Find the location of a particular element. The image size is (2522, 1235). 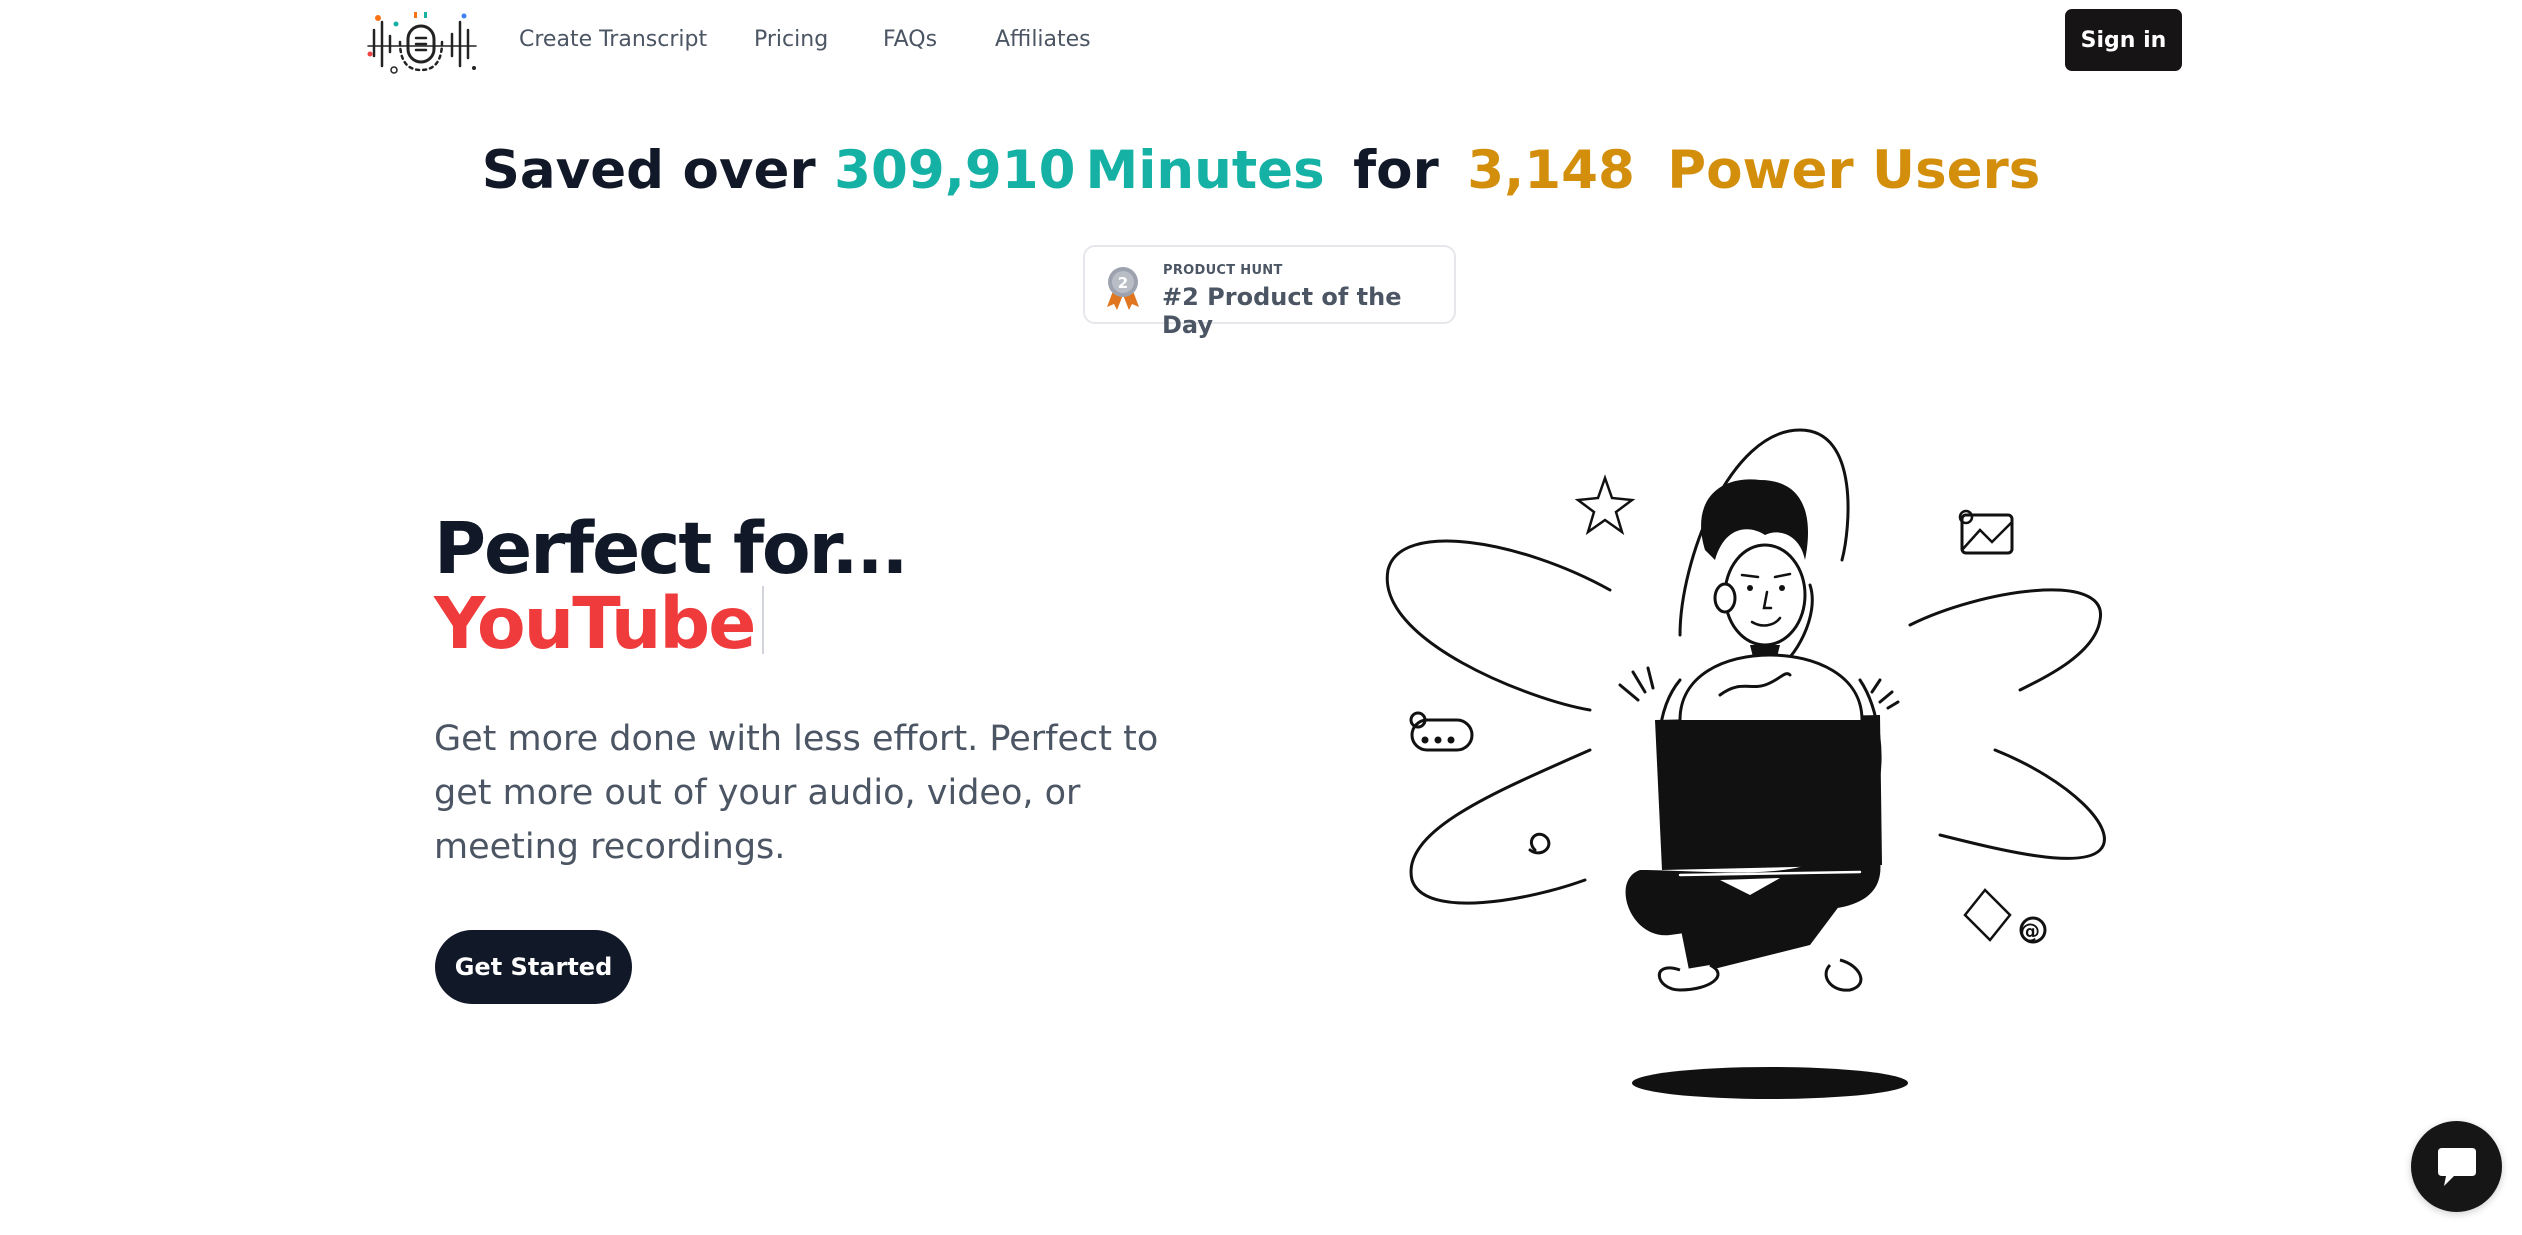

stats-prefix: Saved over is located at coordinates (648, 170).